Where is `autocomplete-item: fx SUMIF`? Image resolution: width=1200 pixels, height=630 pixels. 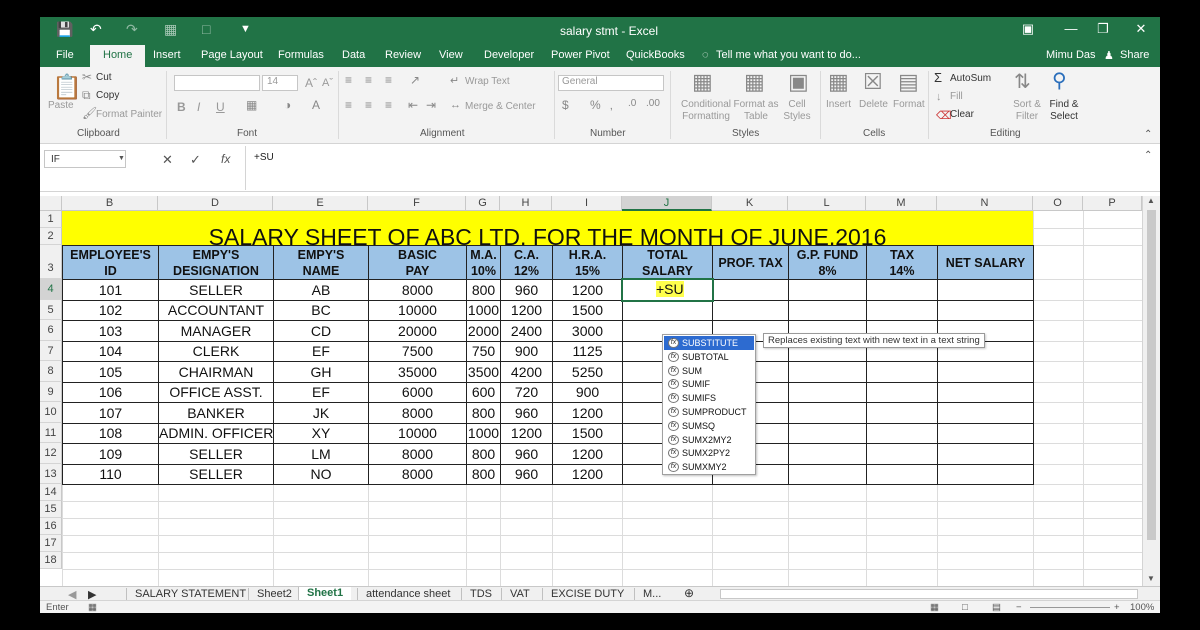
autocomplete-item: fx SUMIF is located at coordinates (709, 384).